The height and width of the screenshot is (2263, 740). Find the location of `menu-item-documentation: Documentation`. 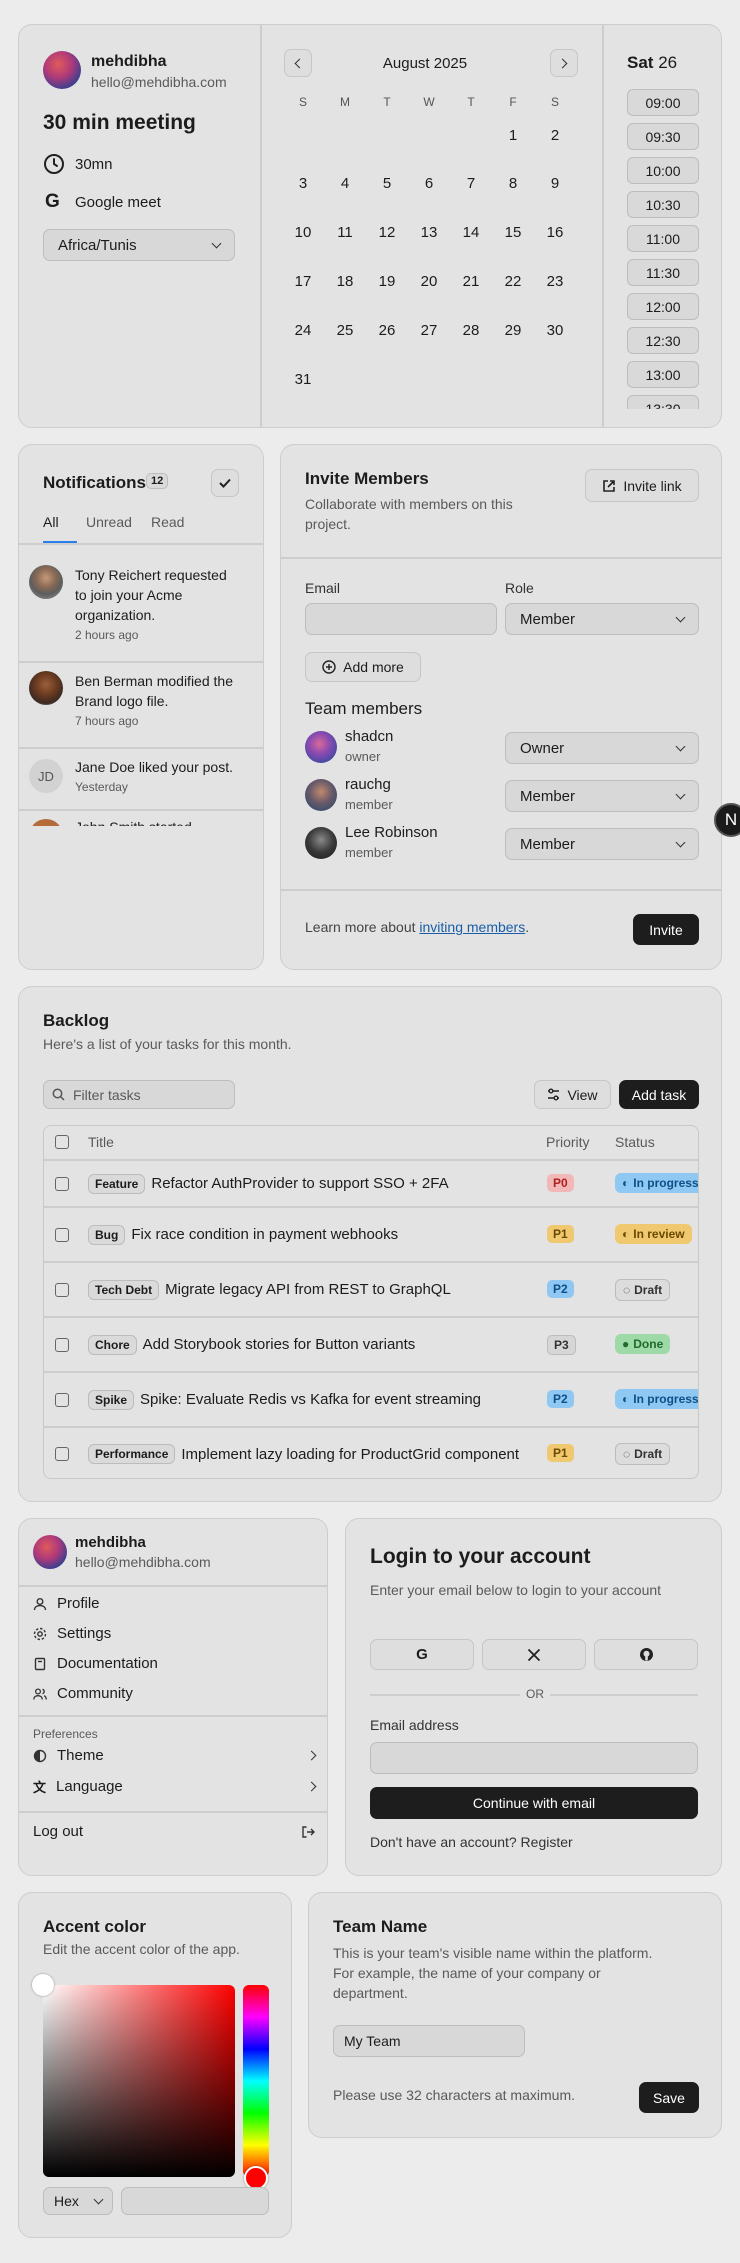

menu-item-documentation: Documentation is located at coordinates (95, 1663).